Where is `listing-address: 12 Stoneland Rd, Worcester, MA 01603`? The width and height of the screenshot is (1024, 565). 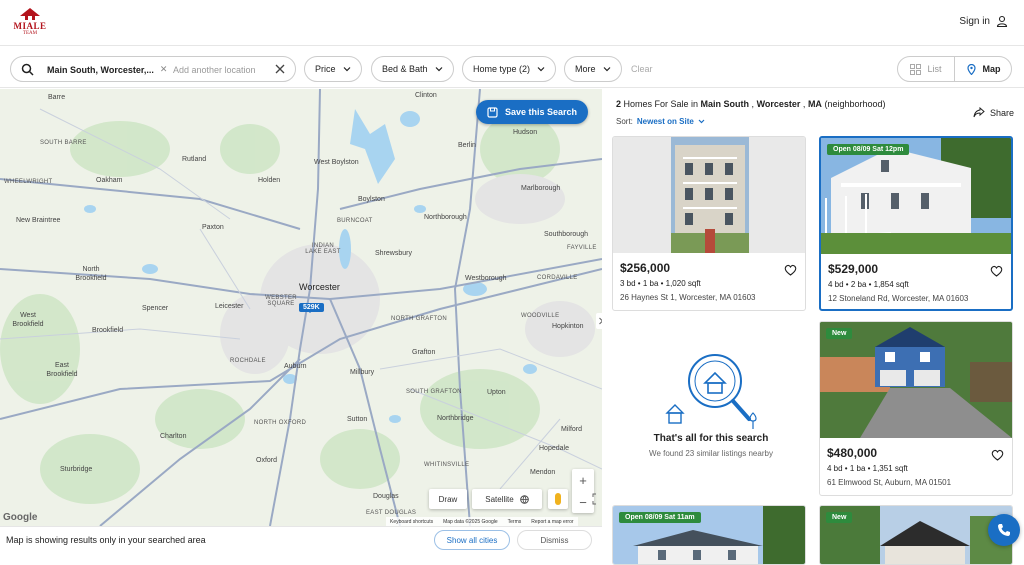
listing-address: 12 Stoneland Rd, Worcester, MA 01603 is located at coordinates (898, 298).